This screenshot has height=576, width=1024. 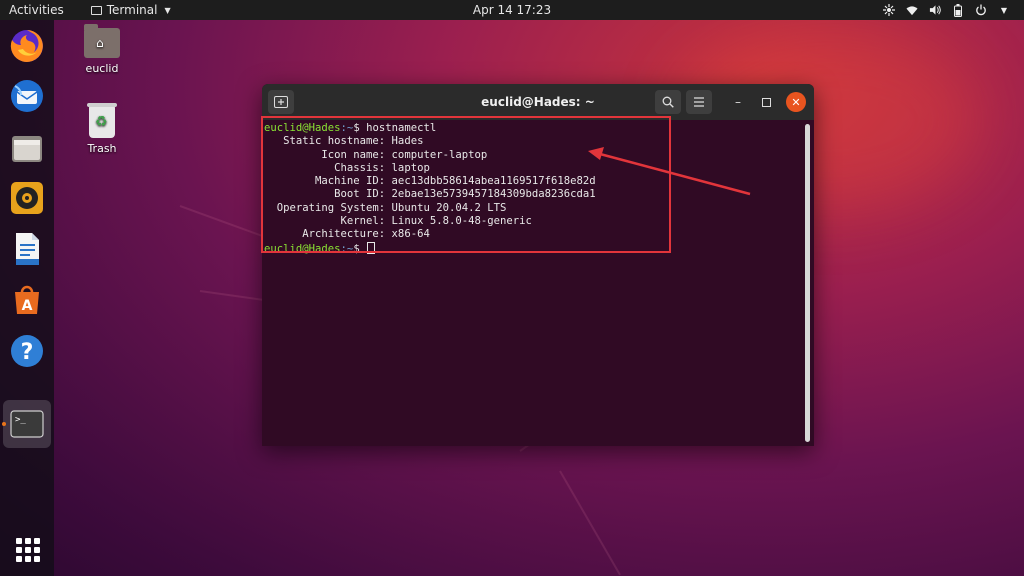 What do you see at coordinates (669, 171) in the screenshot?
I see `annotation-arrow` at bounding box center [669, 171].